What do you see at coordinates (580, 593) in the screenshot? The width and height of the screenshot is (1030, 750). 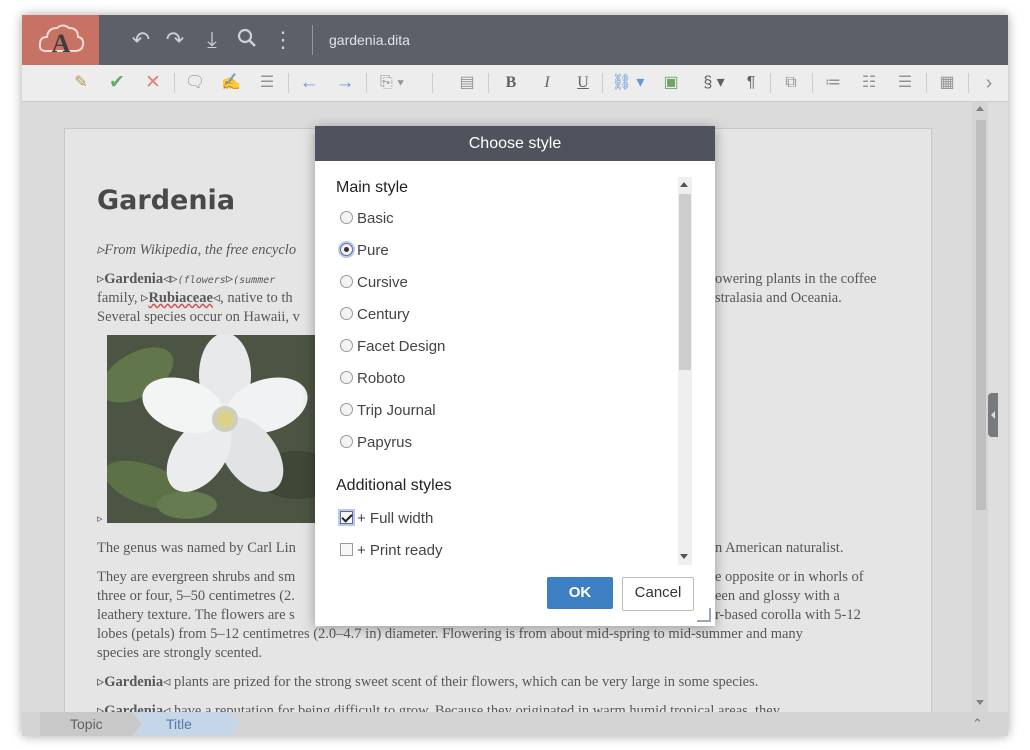 I see `ok-button: OK` at bounding box center [580, 593].